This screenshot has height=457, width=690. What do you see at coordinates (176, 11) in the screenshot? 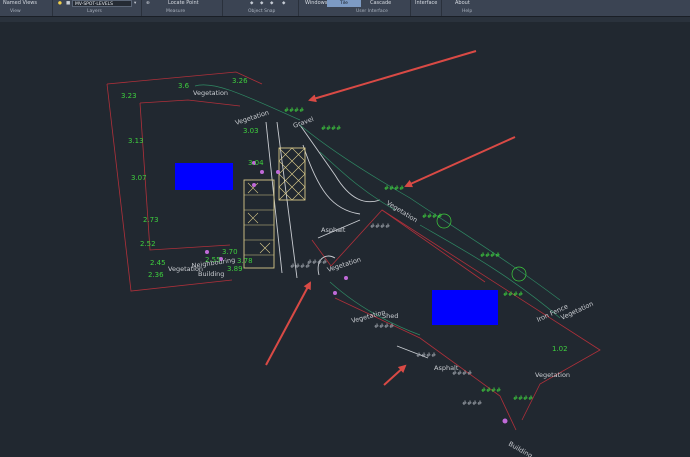
I see `measure-panel-label: Measure` at bounding box center [176, 11].